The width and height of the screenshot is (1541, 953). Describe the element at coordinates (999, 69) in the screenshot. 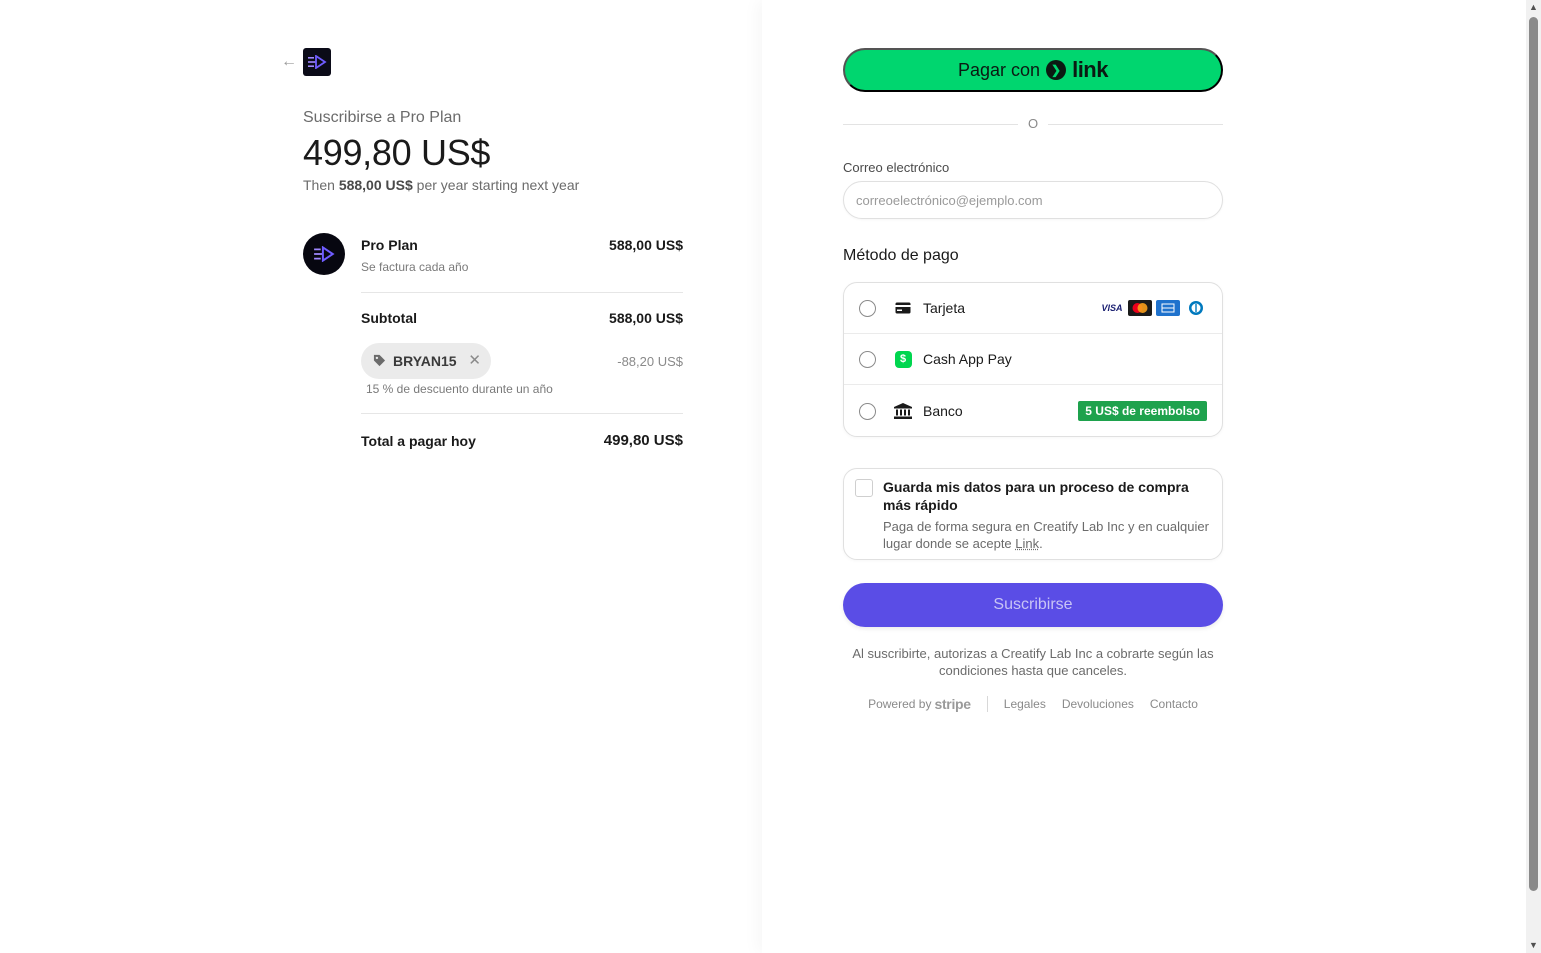

I see `pay-with-link-label: Pagar con` at that location.